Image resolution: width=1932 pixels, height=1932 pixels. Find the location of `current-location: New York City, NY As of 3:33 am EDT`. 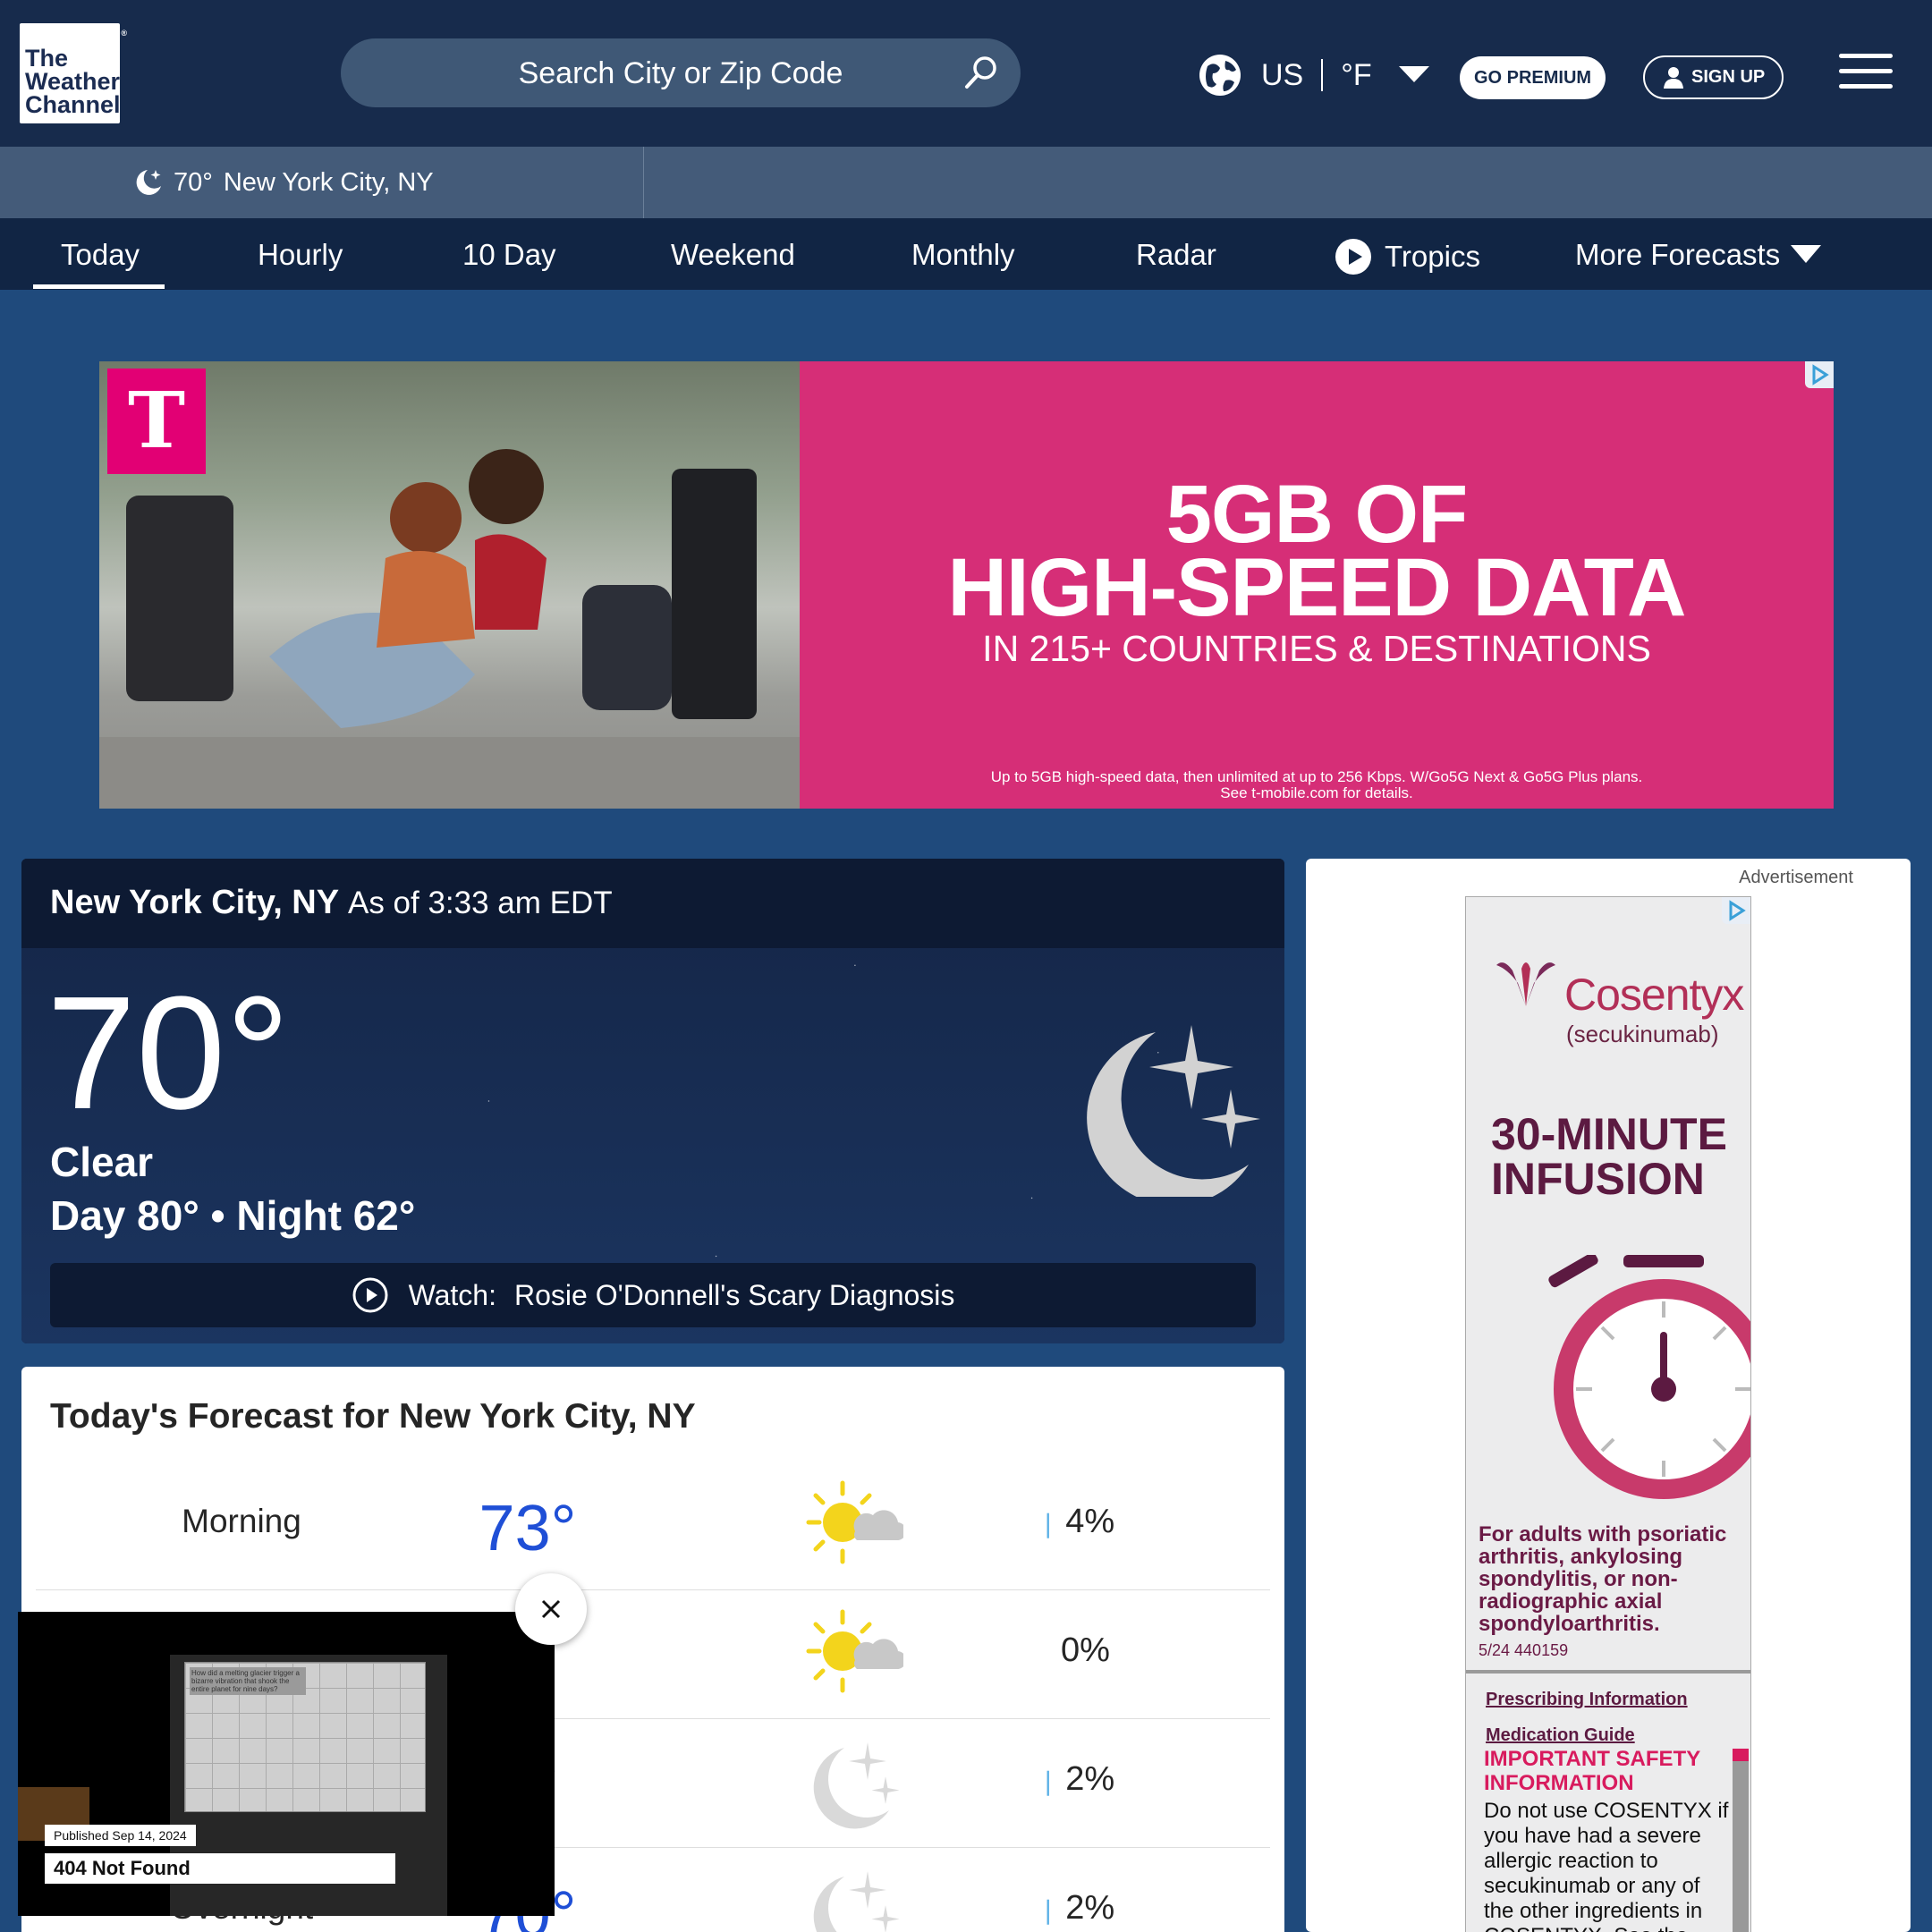

current-location: New York City, NY As of 3:33 am EDT is located at coordinates (331, 903).